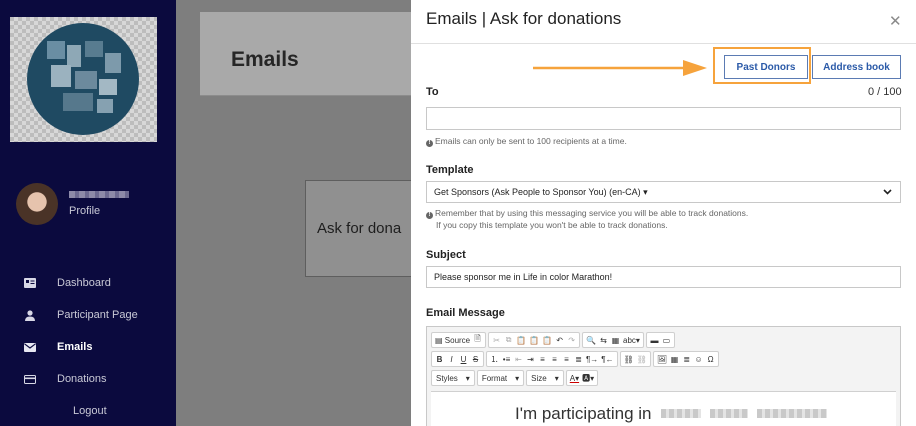 This screenshot has width=916, height=426. Describe the element at coordinates (99, 194) in the screenshot. I see `profile-name-redacted` at that location.